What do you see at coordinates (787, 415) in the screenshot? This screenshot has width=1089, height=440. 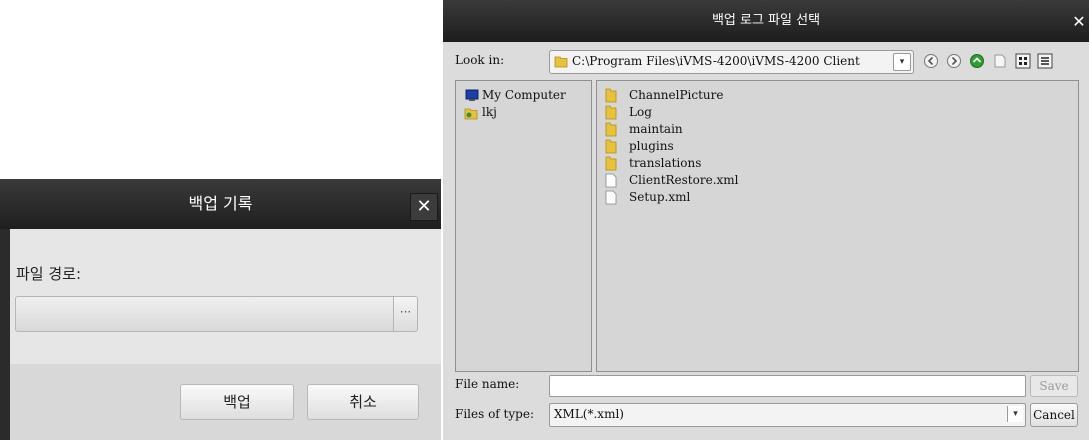 I see `files-of-type-select: XML(*.xml) ▾` at bounding box center [787, 415].